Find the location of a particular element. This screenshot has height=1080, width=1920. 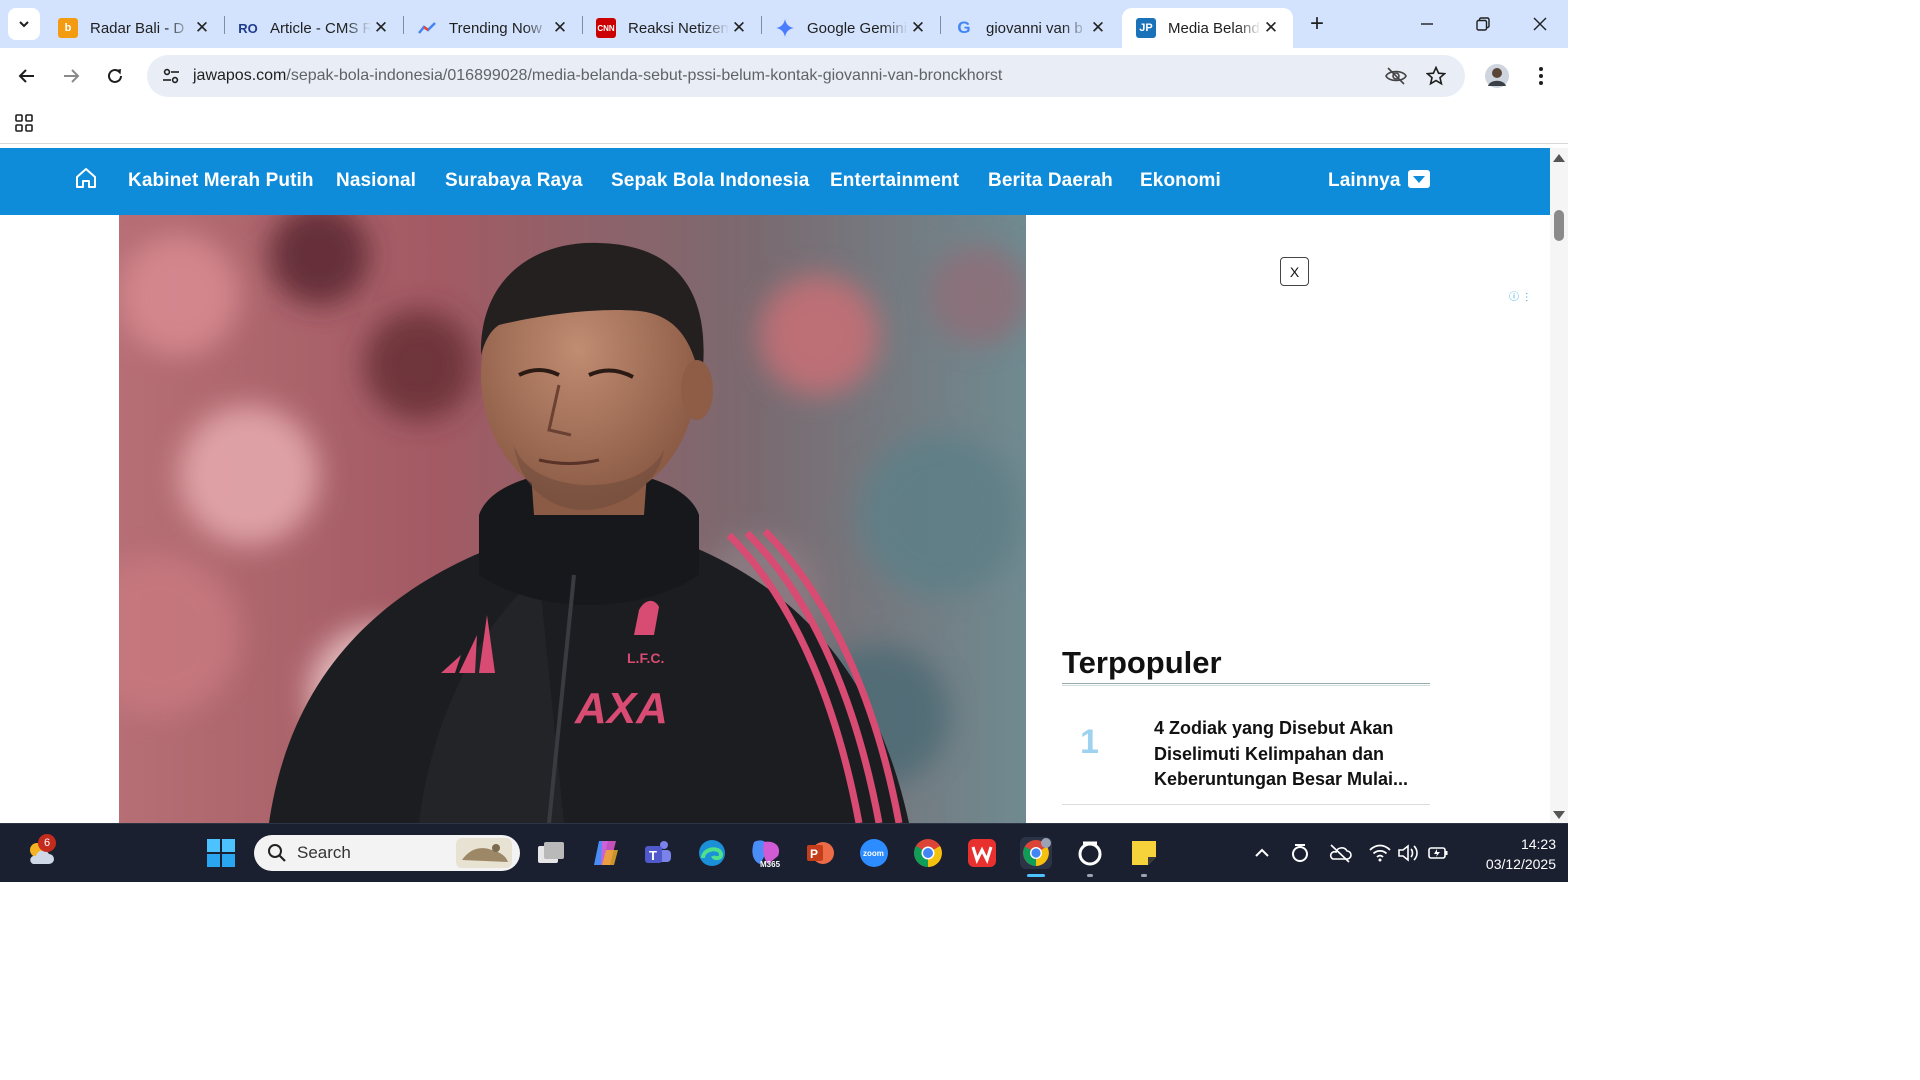

nav-item: Berita Daerah is located at coordinates (1050, 181).